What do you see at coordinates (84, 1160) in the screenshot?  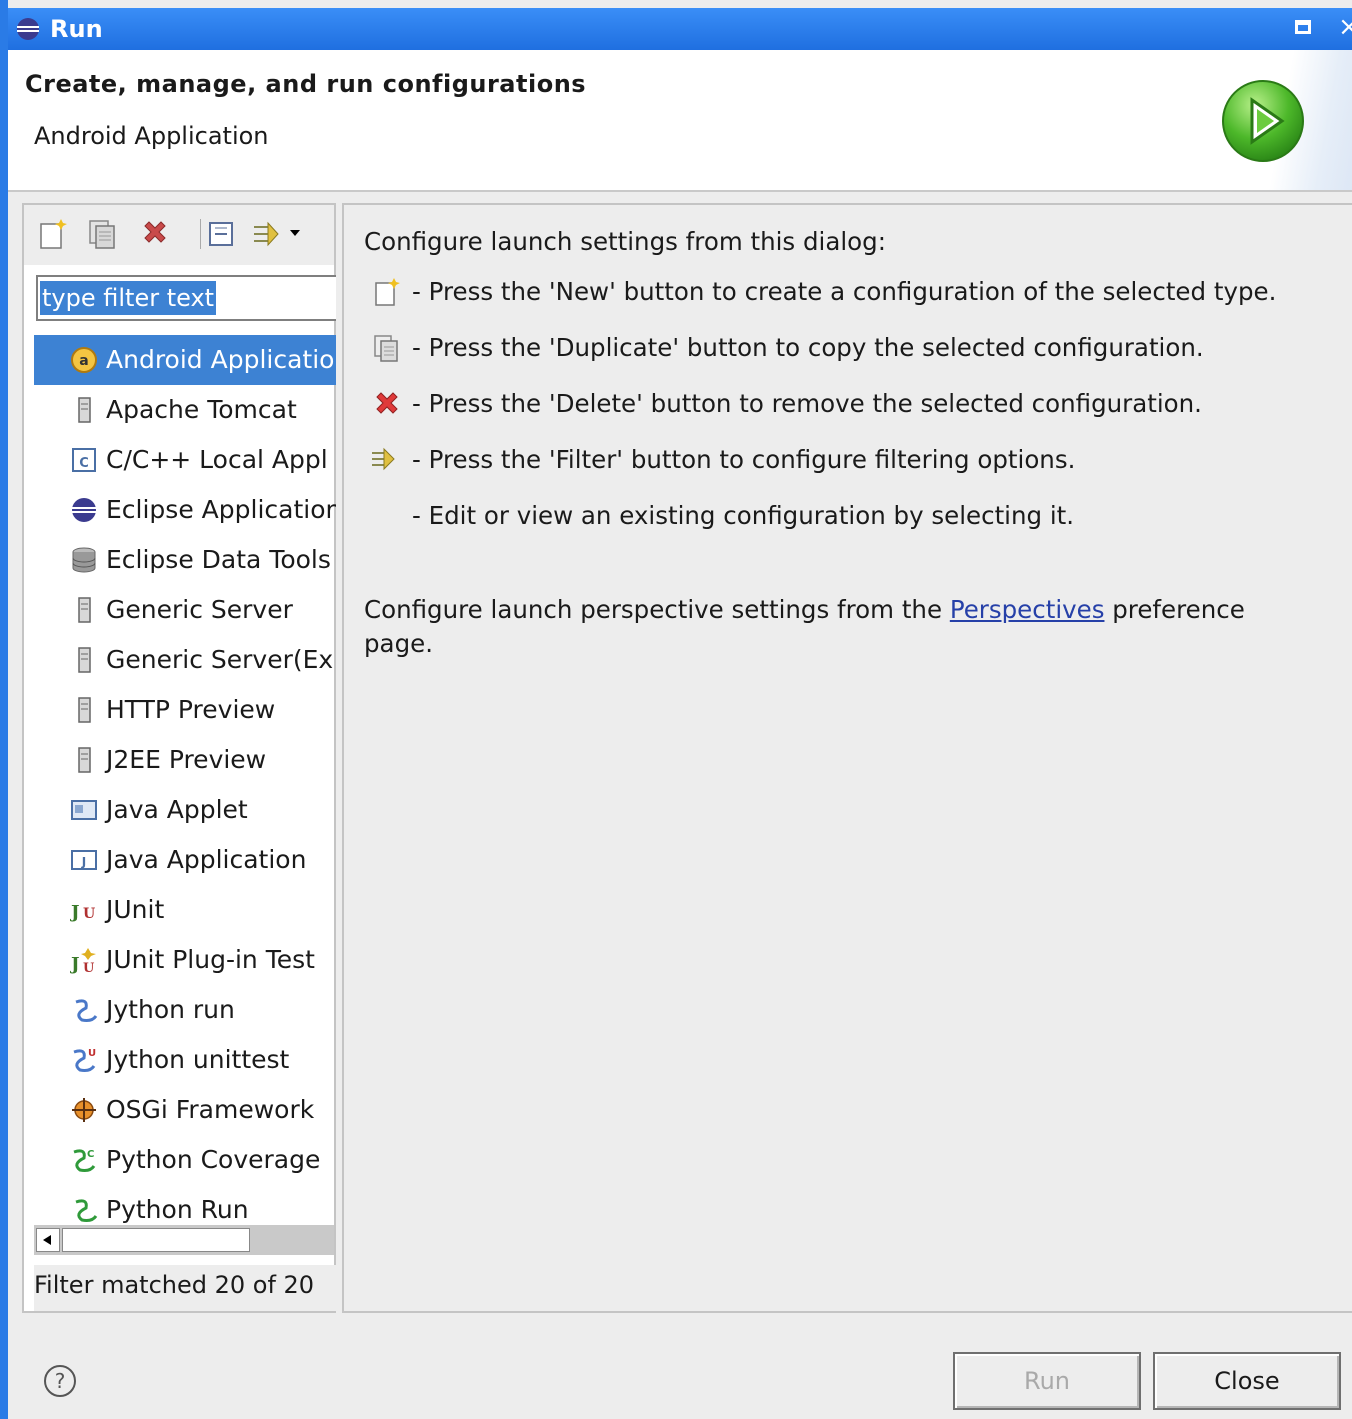 I see `python-coverage-icon: C` at bounding box center [84, 1160].